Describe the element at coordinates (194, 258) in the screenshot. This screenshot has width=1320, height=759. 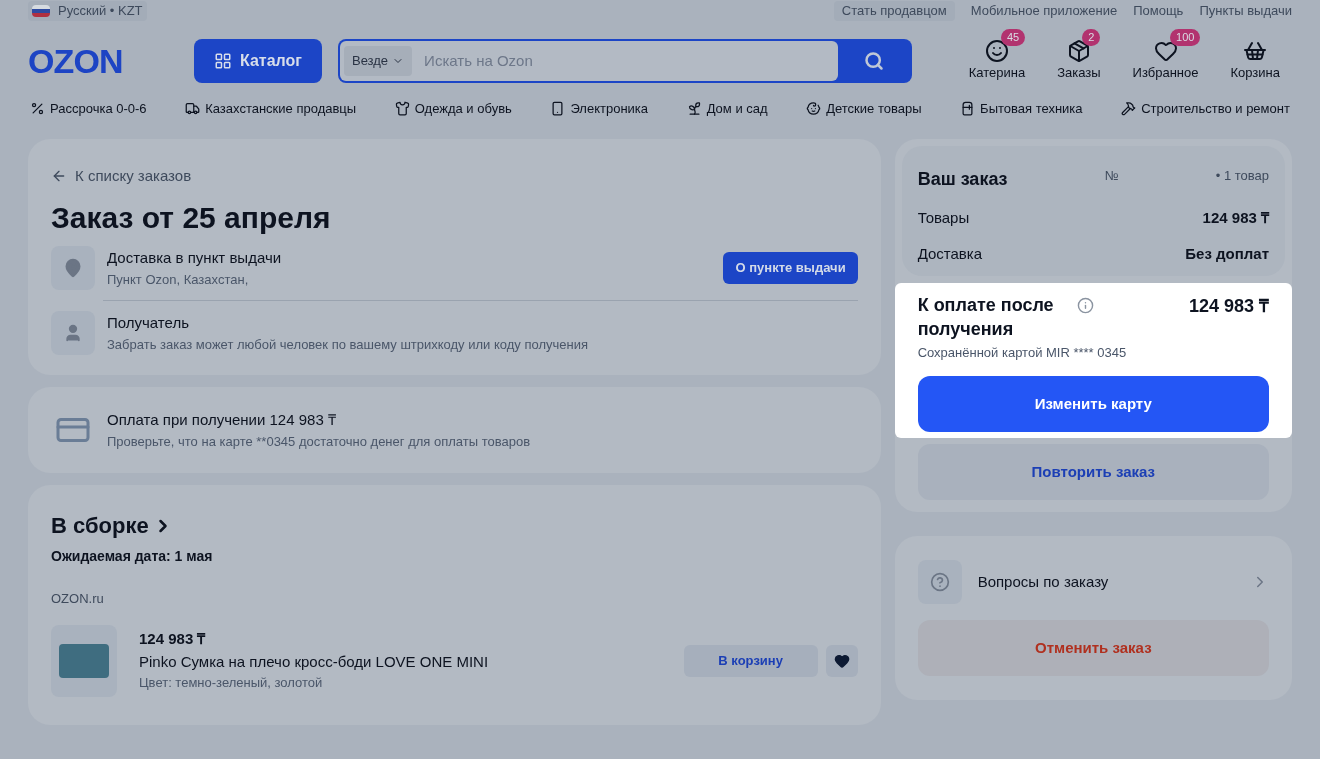
I see `delivery-title: Доставка в пункт выдачи` at that location.